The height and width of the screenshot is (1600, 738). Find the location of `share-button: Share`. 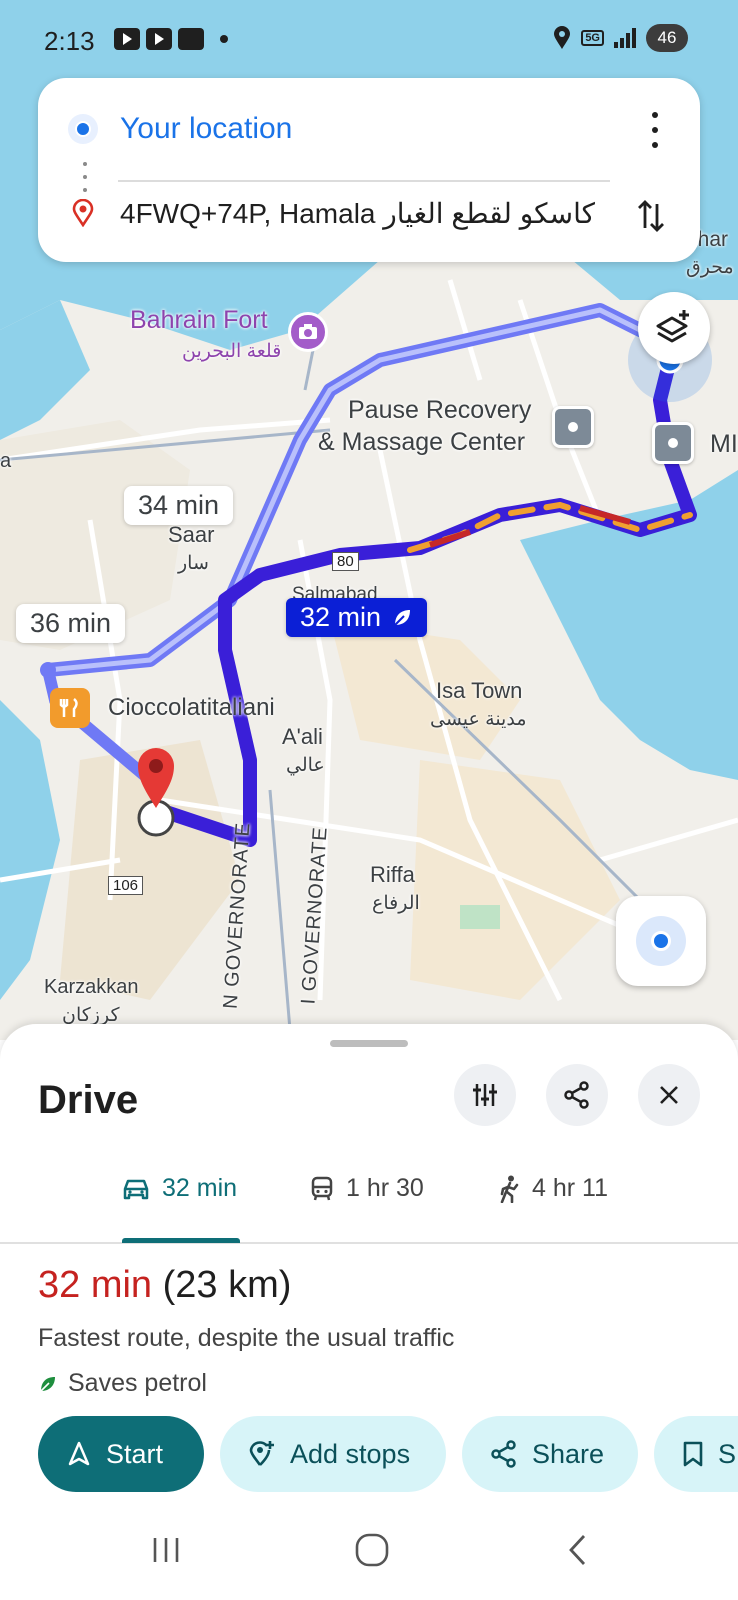

share-button: Share is located at coordinates (550, 1454).